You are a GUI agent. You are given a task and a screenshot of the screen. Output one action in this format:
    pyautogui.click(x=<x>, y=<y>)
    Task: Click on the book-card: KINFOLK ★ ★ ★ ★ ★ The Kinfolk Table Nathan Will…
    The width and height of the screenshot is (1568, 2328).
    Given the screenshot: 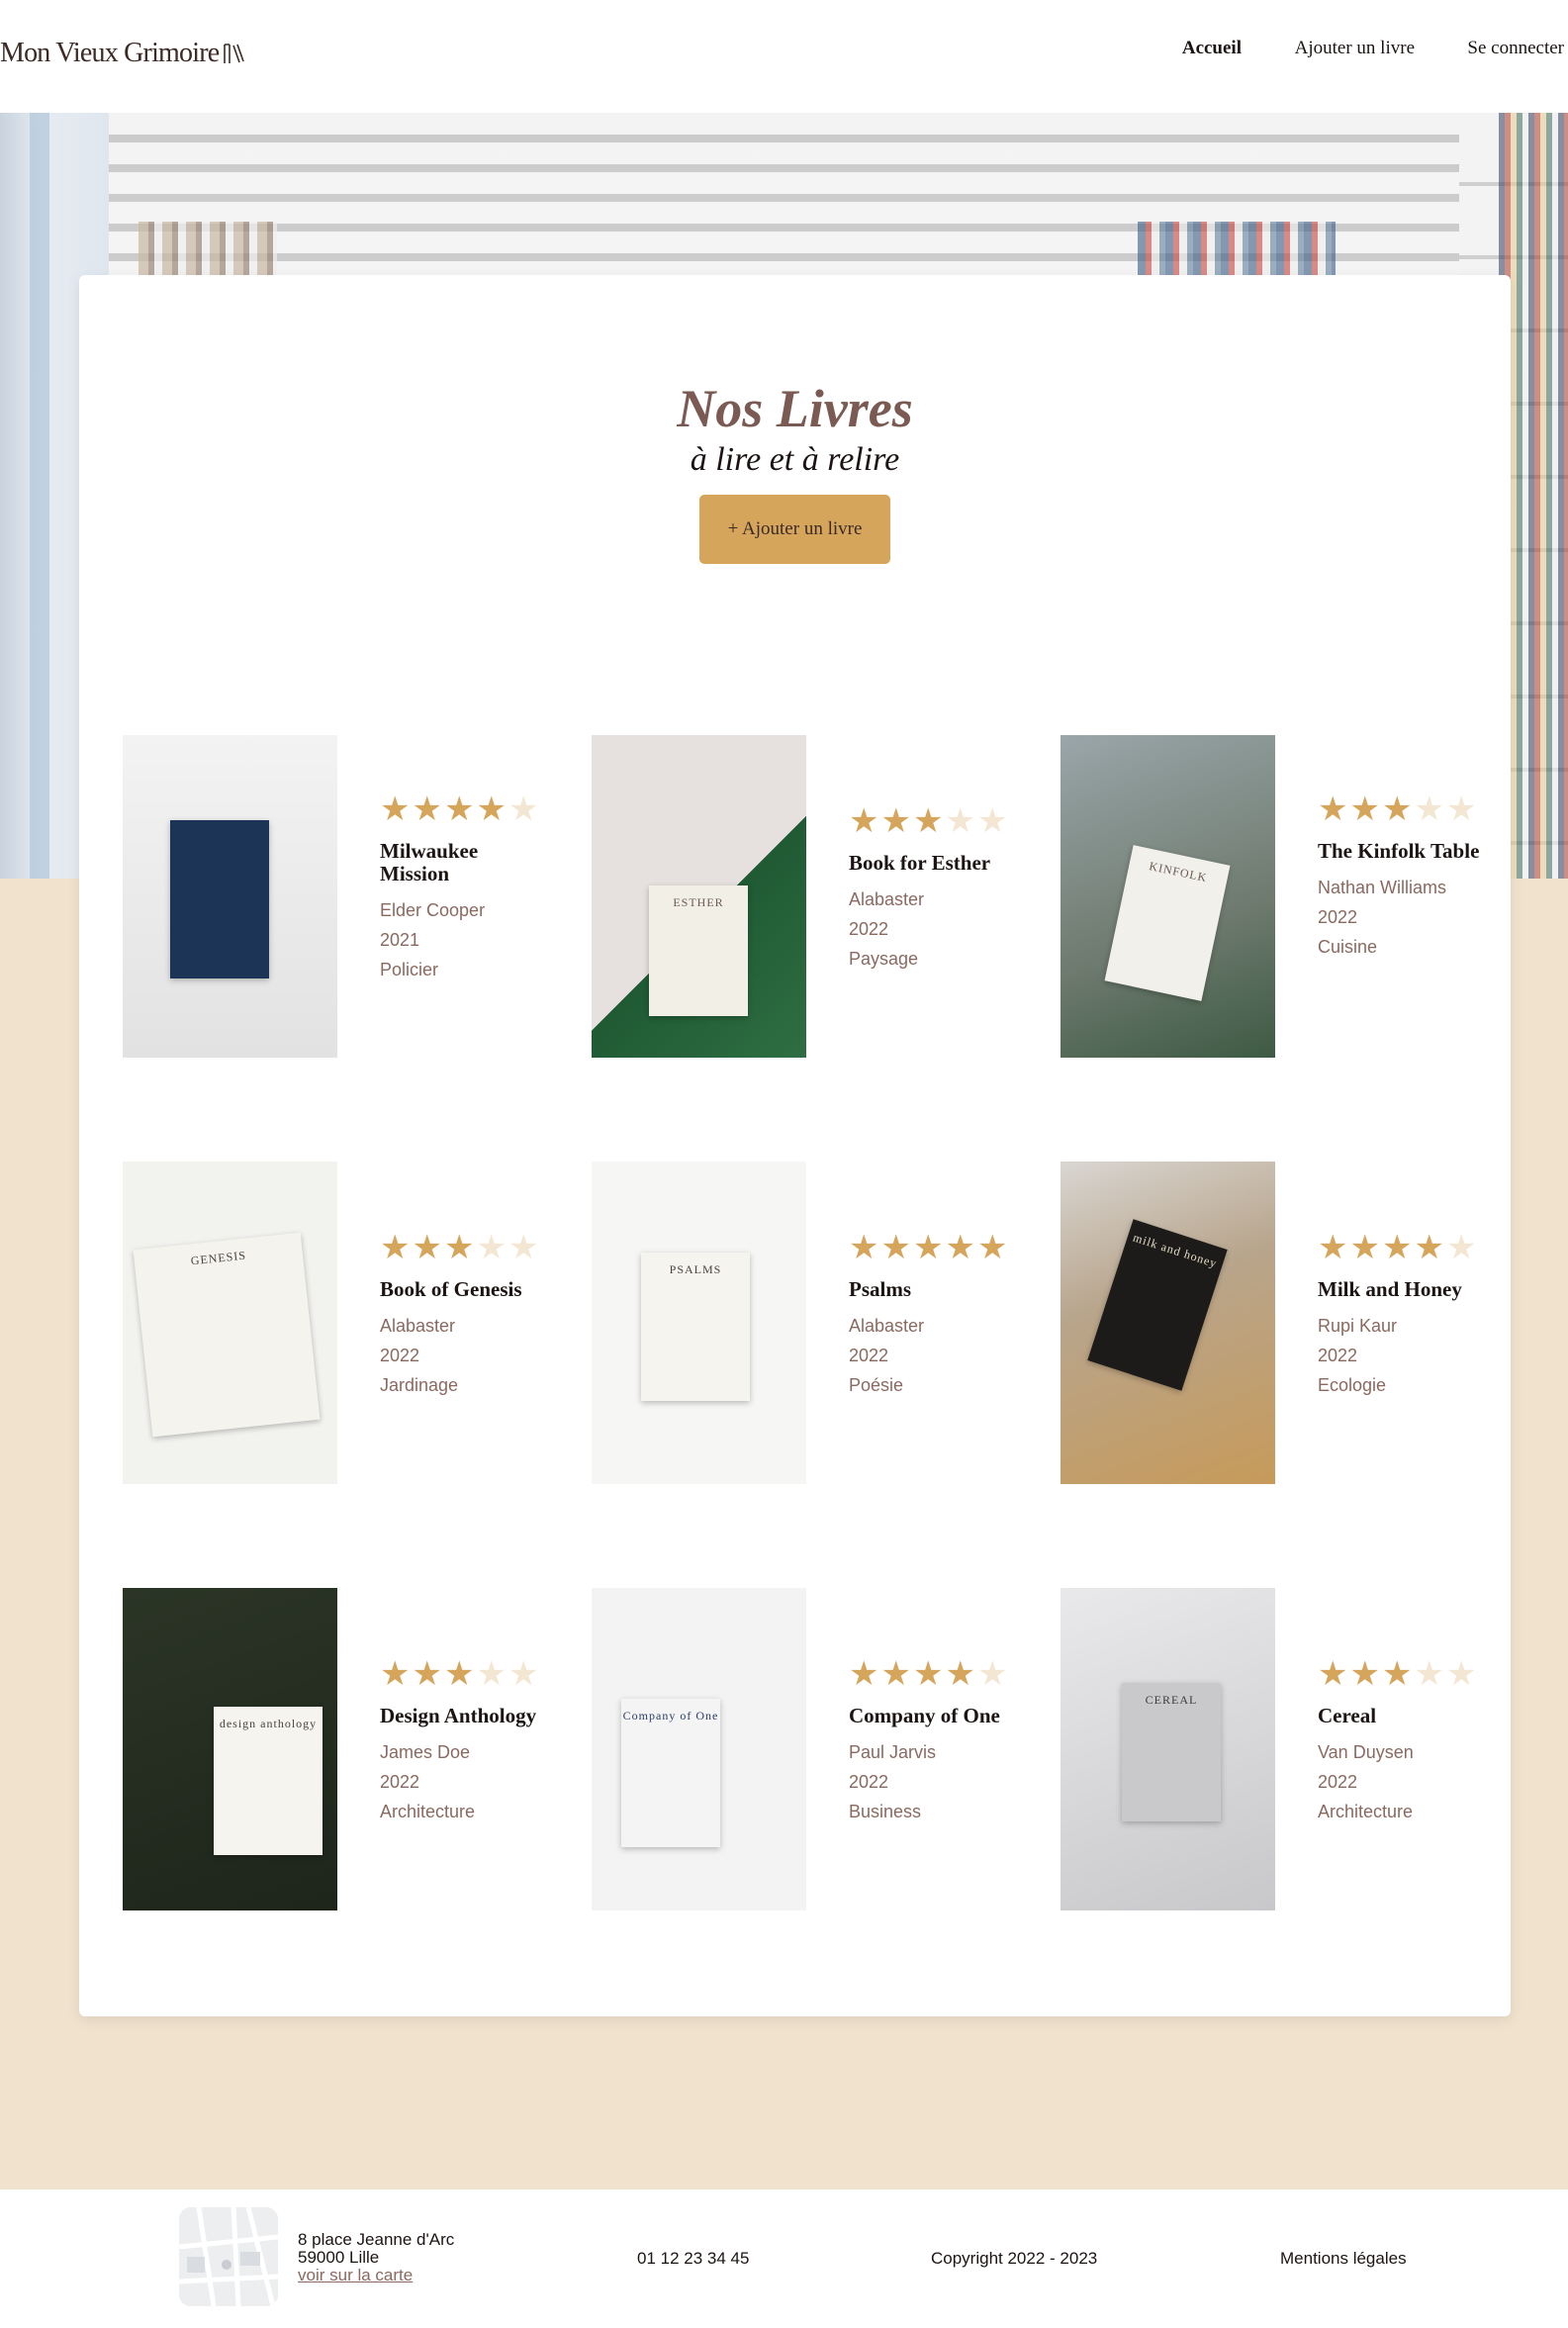 What is the action you would take?
    pyautogui.click(x=1273, y=896)
    